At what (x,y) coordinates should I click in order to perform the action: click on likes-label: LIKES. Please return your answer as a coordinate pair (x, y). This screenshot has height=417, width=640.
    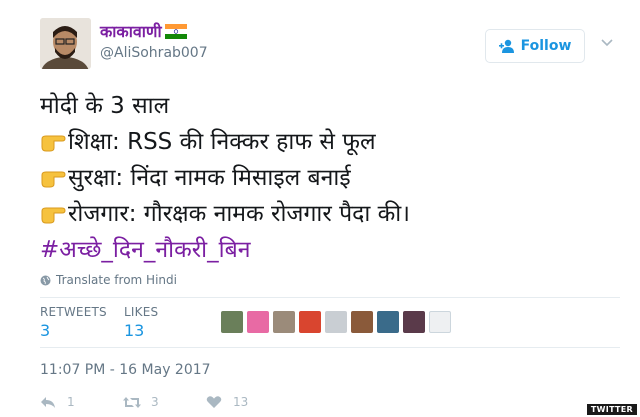
    Looking at the image, I should click on (141, 312).